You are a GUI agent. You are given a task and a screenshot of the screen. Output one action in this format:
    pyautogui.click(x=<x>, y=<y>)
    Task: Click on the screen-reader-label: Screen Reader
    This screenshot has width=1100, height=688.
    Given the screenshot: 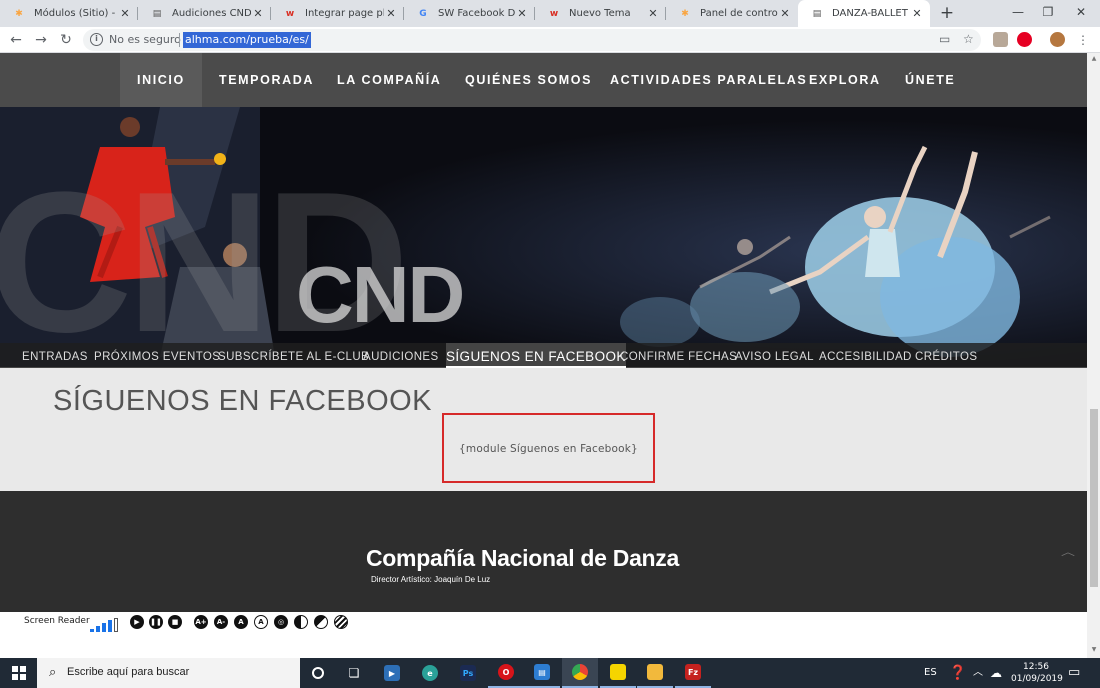 What is the action you would take?
    pyautogui.click(x=57, y=621)
    